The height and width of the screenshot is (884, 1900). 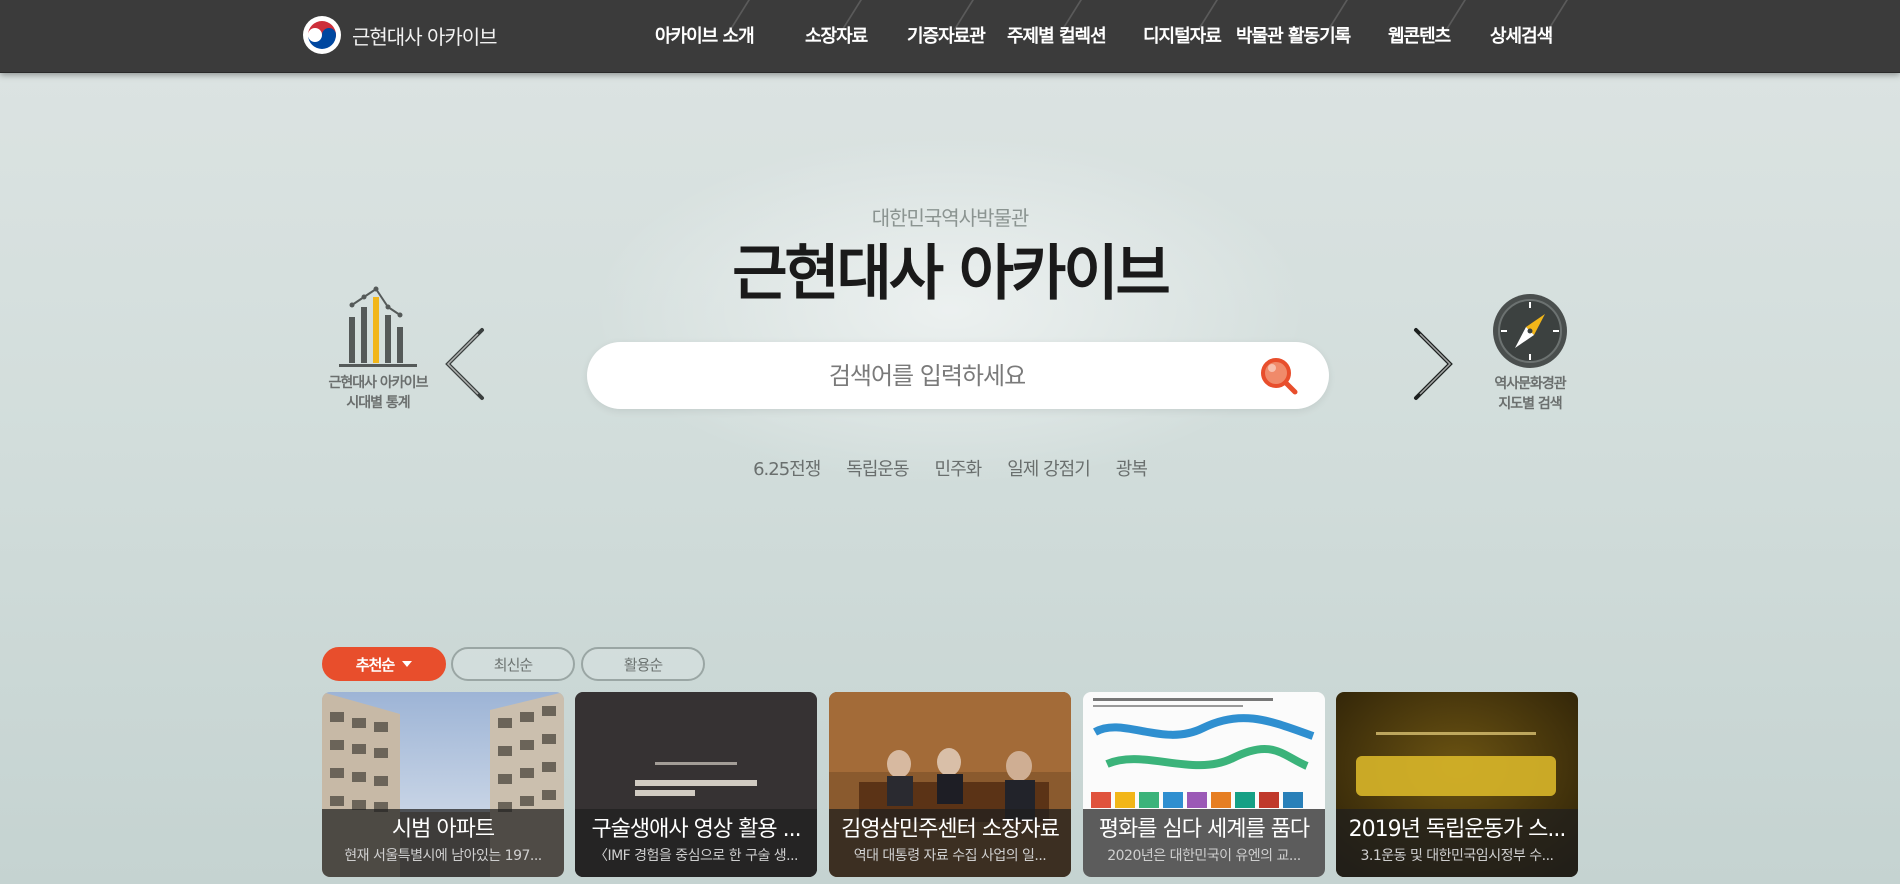 I want to click on hero-subtitle: 대한민국역사박물관, so click(x=950, y=218).